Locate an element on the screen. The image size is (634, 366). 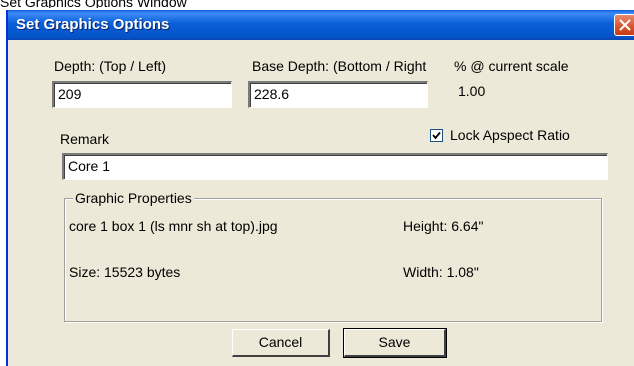
remark-input: Core 1 is located at coordinates (335, 166).